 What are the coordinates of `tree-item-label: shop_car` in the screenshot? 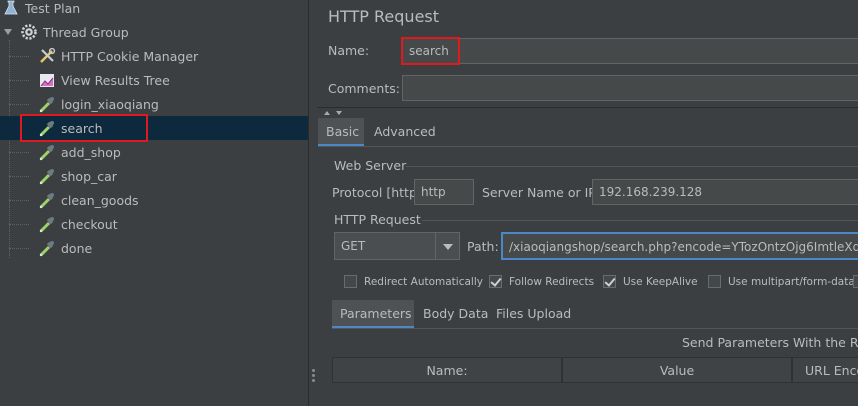 It's located at (89, 176).